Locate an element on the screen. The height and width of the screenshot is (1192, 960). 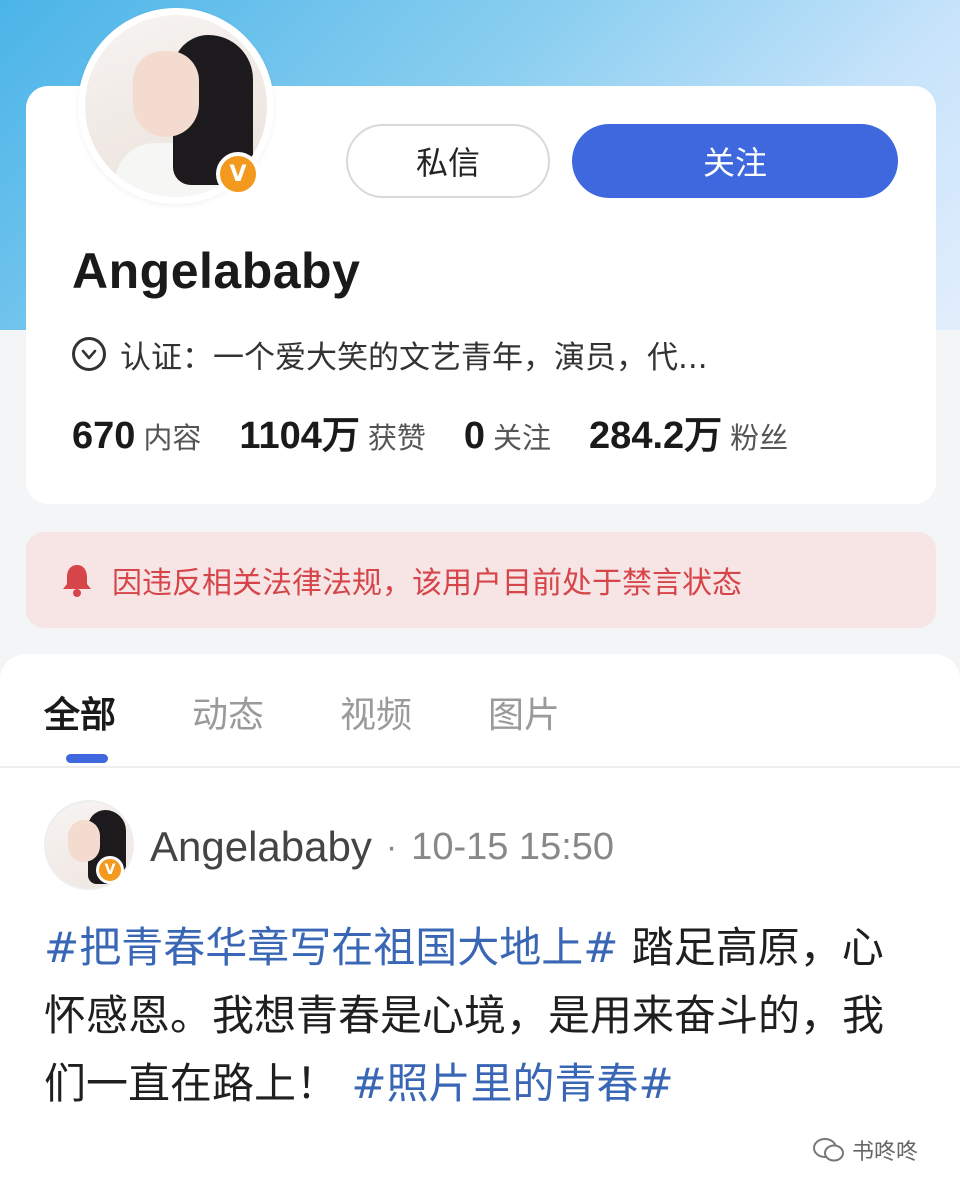
stat-value: 1104万 is located at coordinates (299, 436).